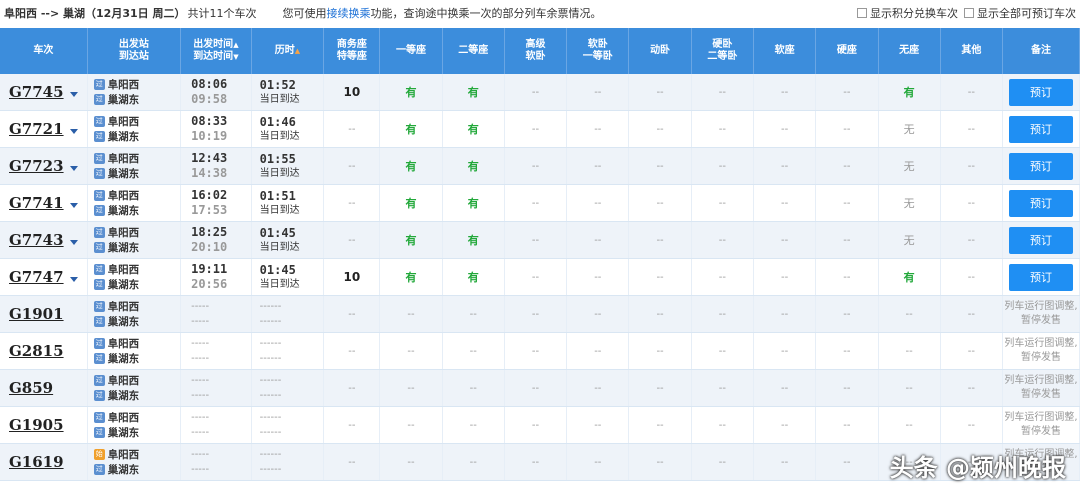 This screenshot has height=492, width=1080. I want to click on bookable-train-toggle: 显示全部可预订车次, so click(1020, 13).